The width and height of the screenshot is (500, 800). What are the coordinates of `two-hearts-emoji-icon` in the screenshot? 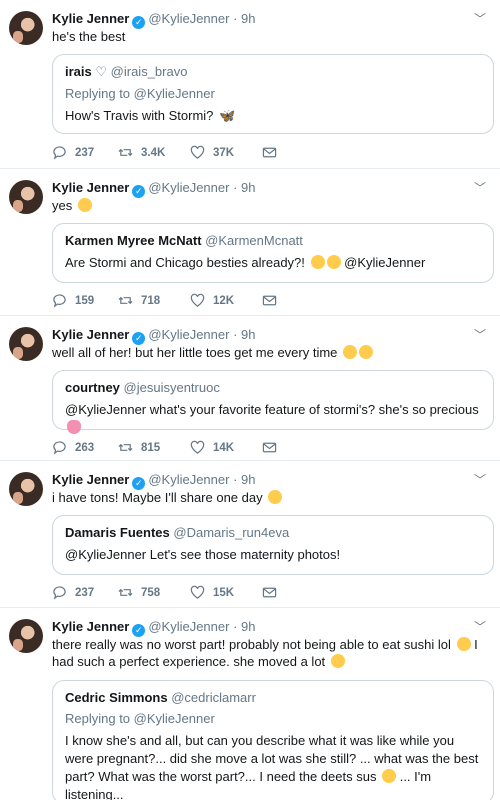 It's located at (74, 427).